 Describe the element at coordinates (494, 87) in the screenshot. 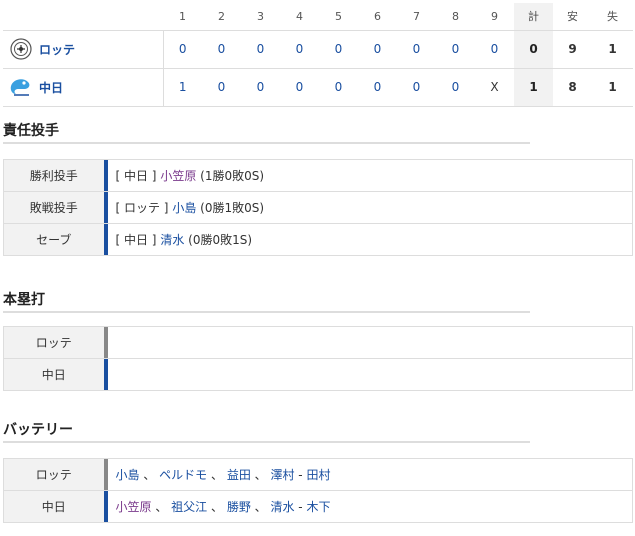

I see `inning-score: X` at that location.